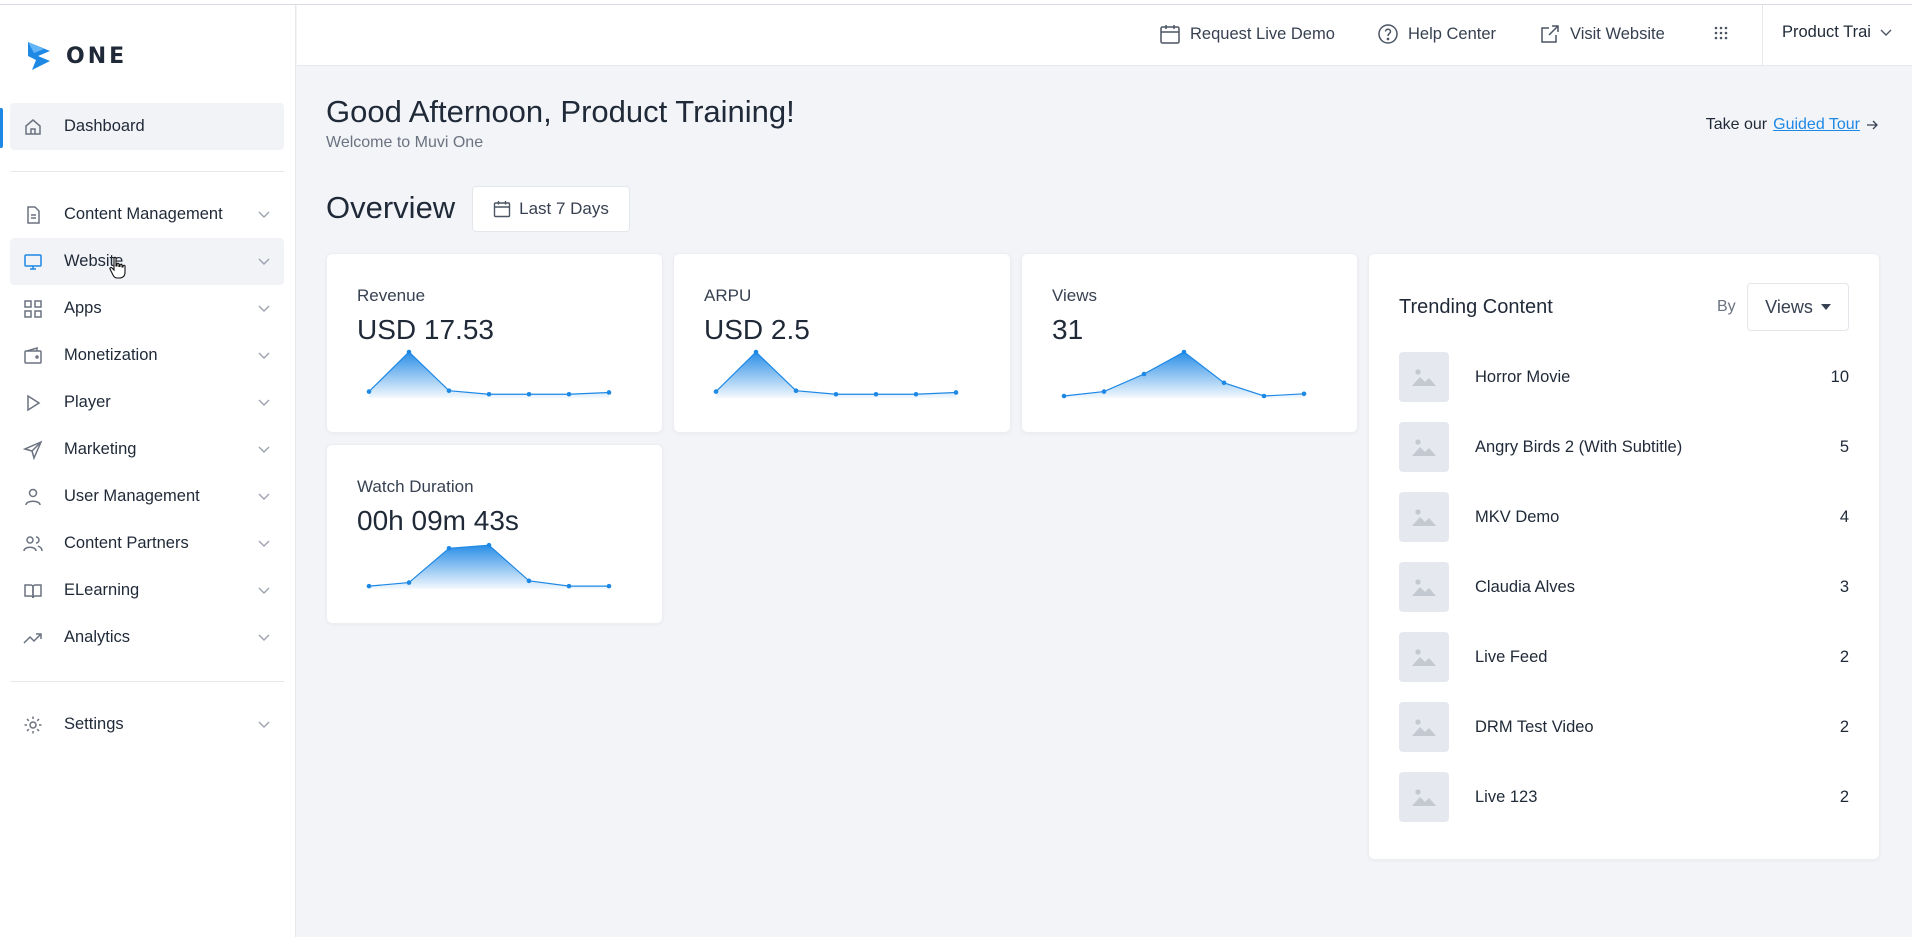  Describe the element at coordinates (1762, 35) in the screenshot. I see `top-bar-separator` at that location.